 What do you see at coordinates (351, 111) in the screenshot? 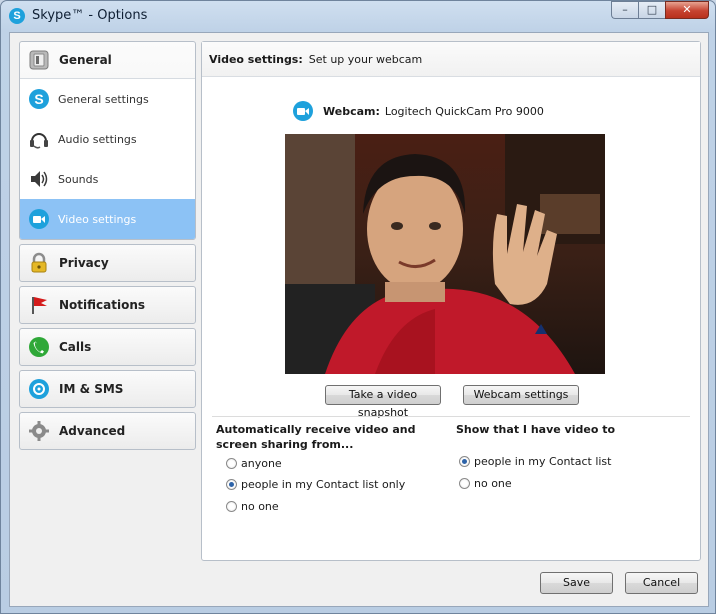
I see `webcam-label: Webcam:` at bounding box center [351, 111].